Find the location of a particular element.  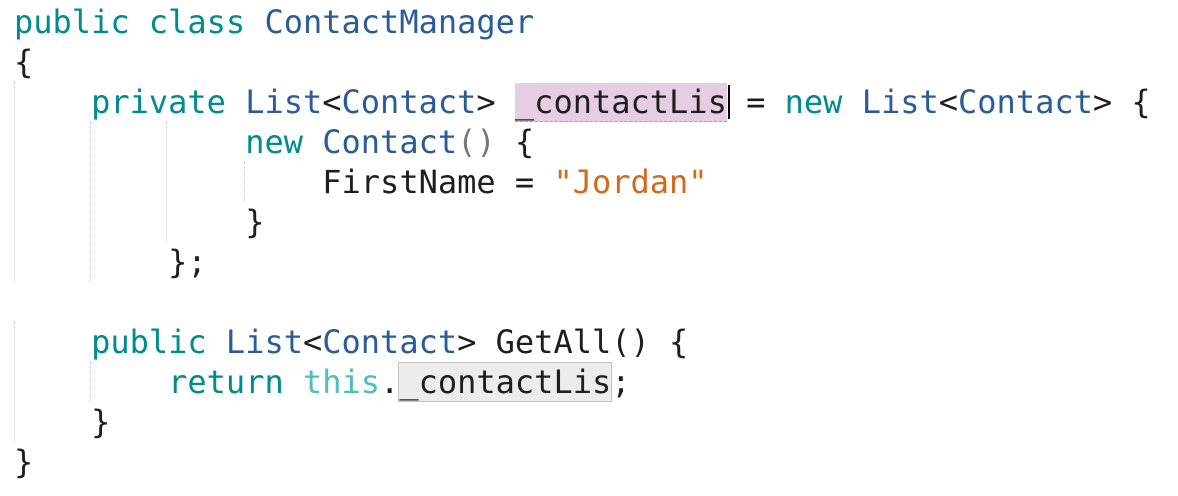

code-line-5: FirstName = "Jordan" is located at coordinates (361, 182).